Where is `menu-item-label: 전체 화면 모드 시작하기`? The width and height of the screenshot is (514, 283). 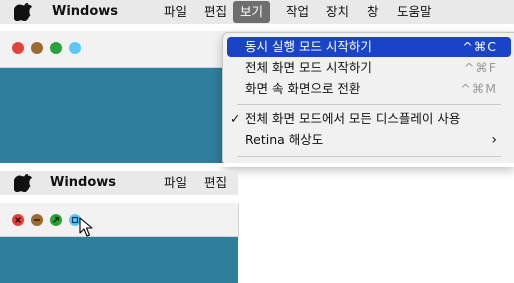
menu-item-label: 전체 화면 모드 시작하기 is located at coordinates (308, 67).